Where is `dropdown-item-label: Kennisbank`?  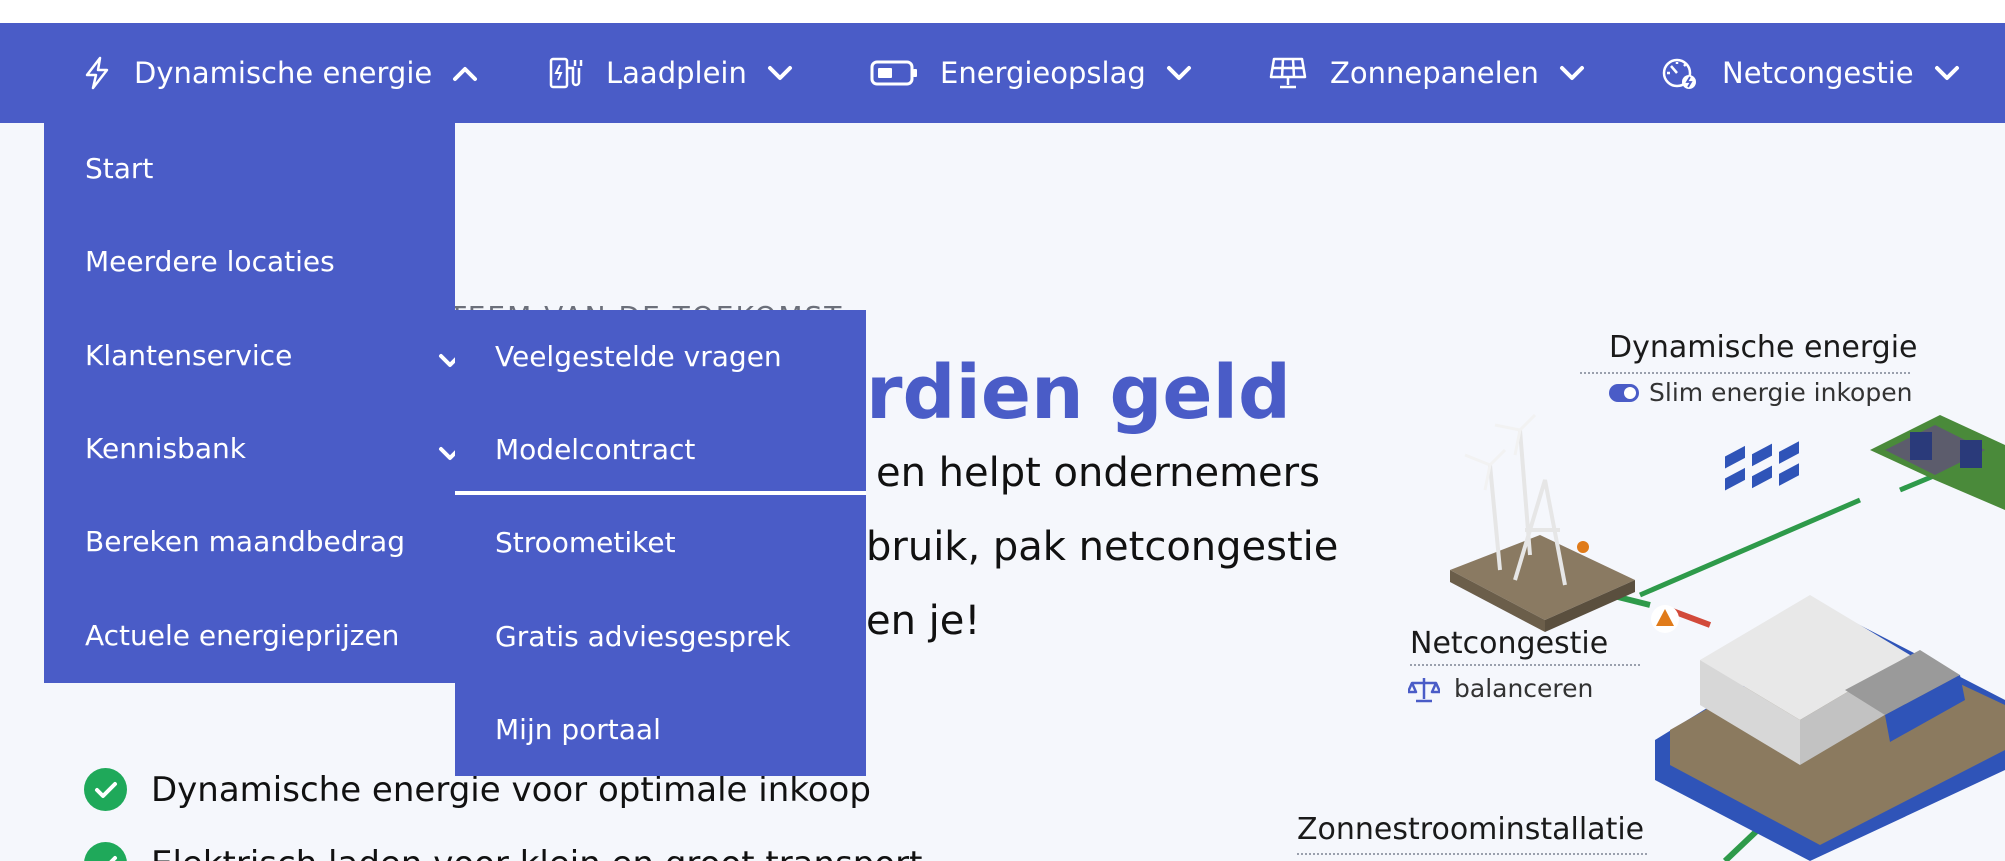
dropdown-item-label: Kennisbank is located at coordinates (165, 448).